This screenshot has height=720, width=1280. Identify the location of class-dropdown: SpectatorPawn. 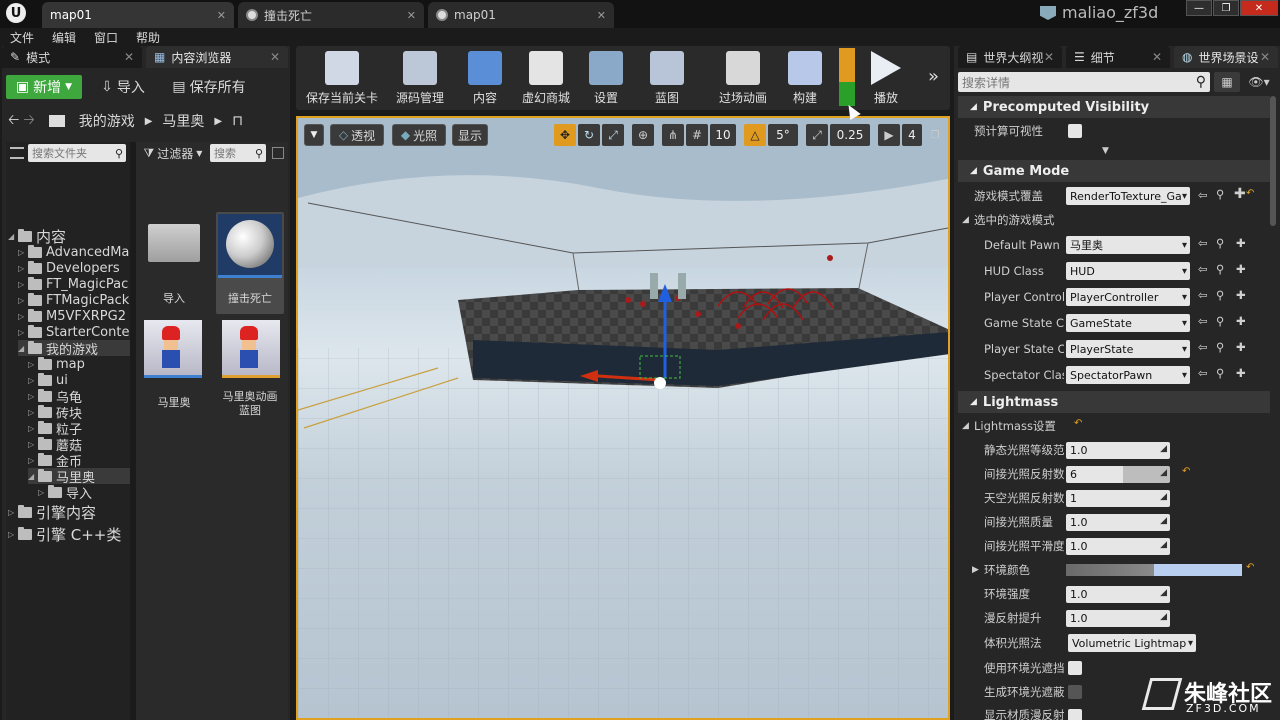
(1128, 375).